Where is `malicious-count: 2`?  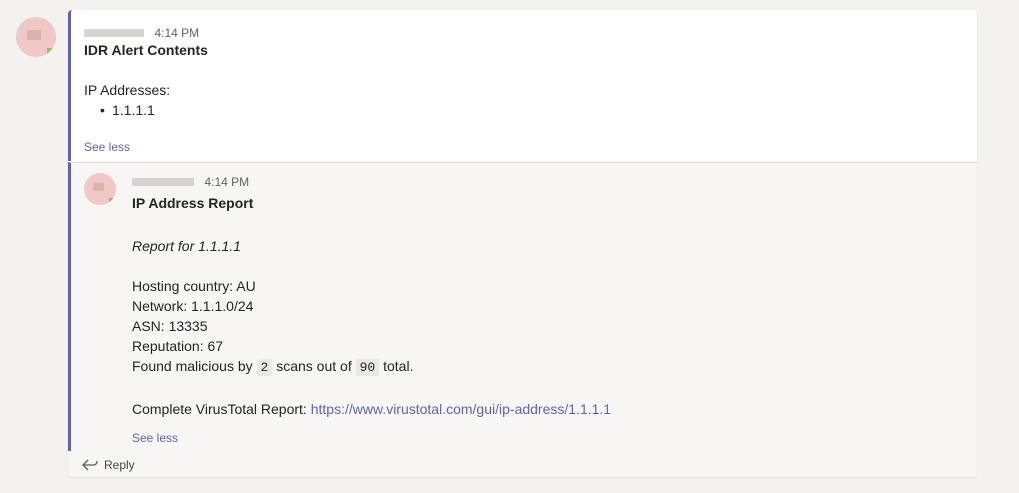 malicious-count: 2 is located at coordinates (264, 367).